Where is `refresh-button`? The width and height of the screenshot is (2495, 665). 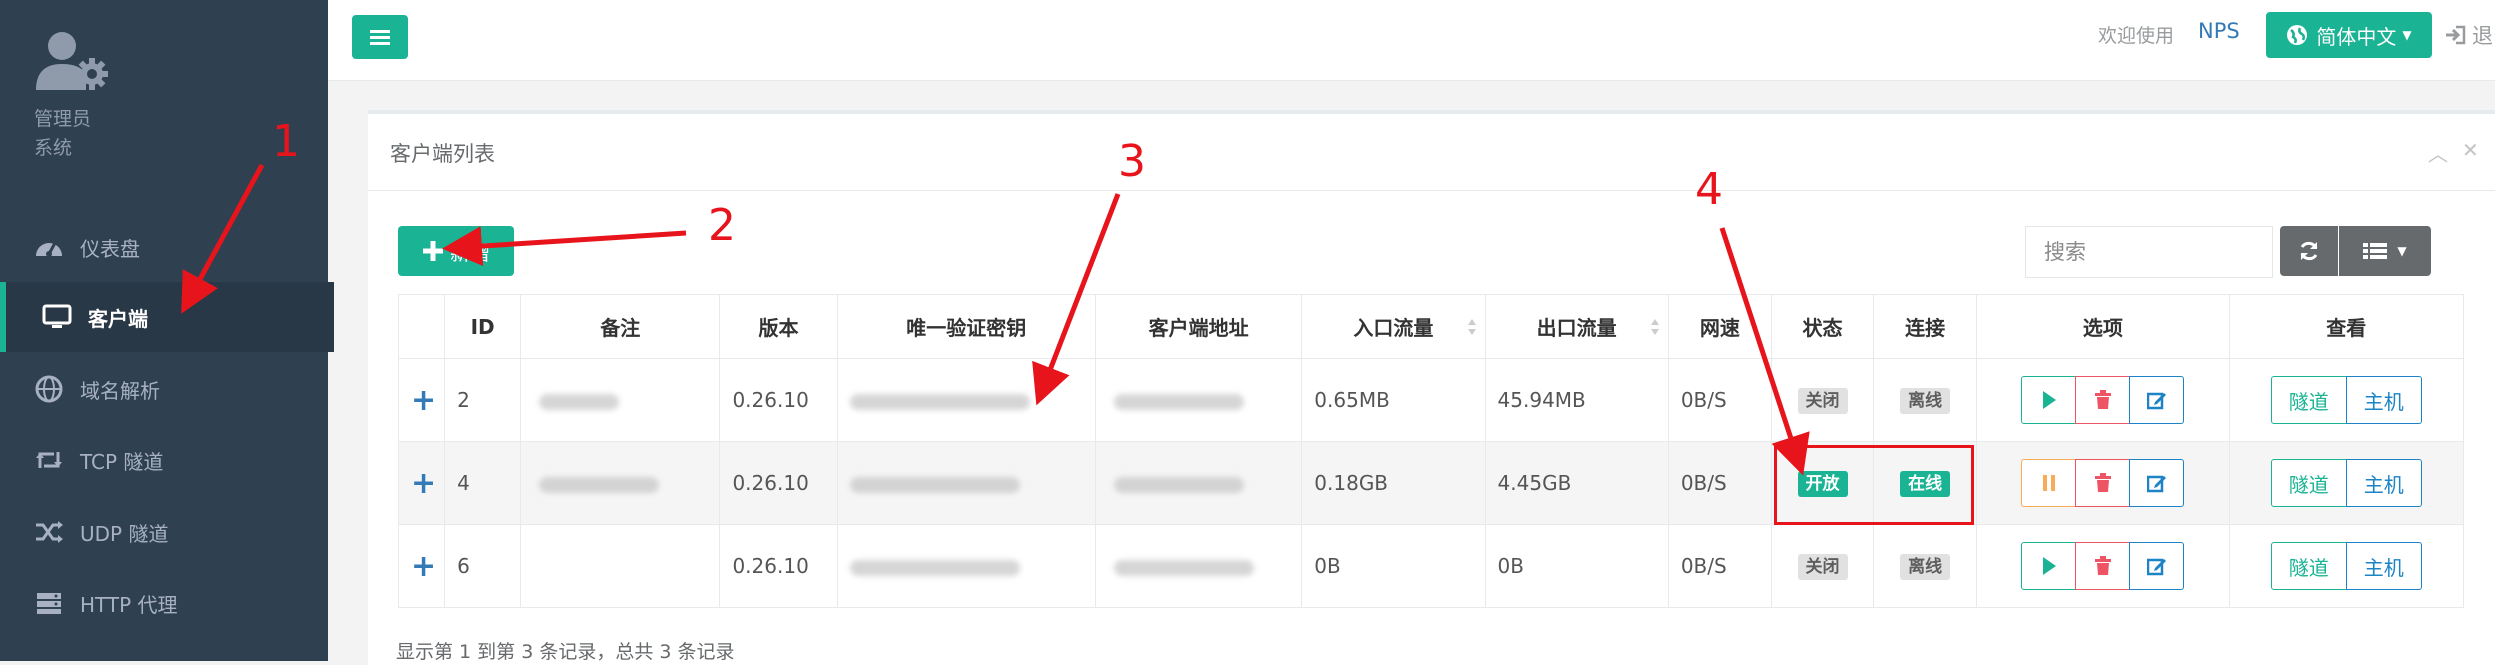
refresh-button is located at coordinates (2309, 251).